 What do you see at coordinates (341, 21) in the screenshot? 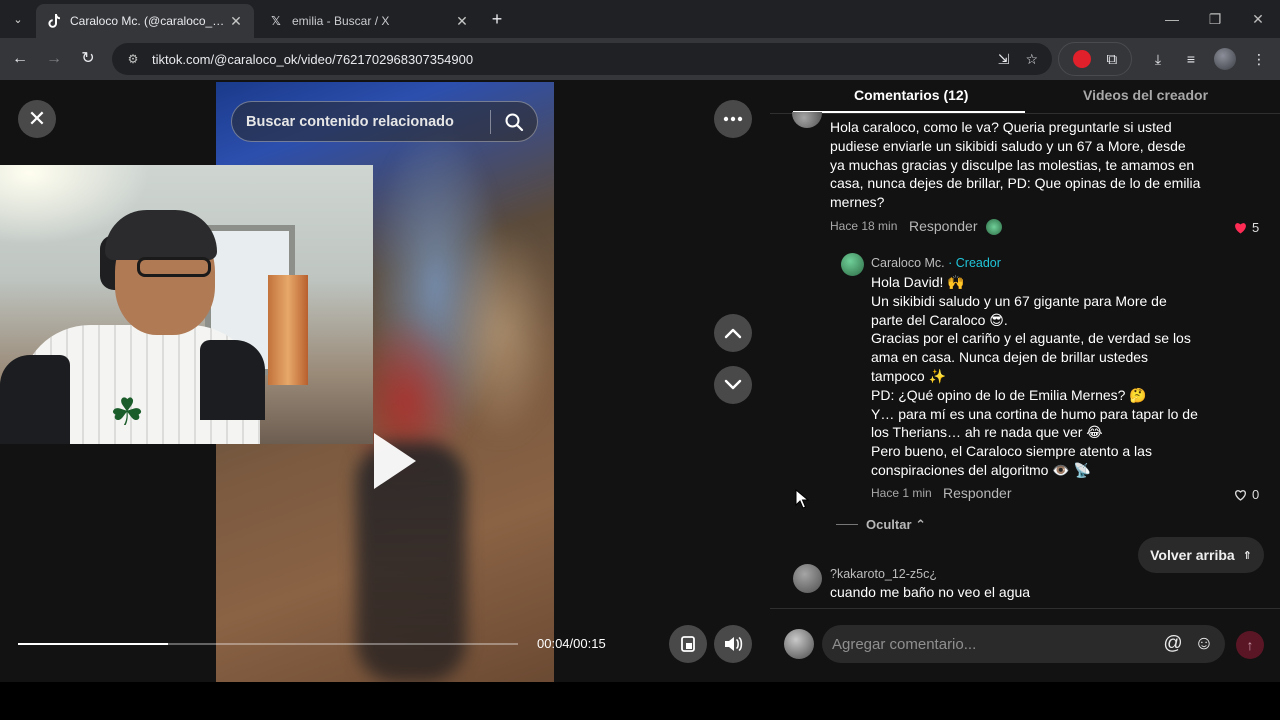
I see `tab-title: emilia - Buscar / X` at bounding box center [341, 21].